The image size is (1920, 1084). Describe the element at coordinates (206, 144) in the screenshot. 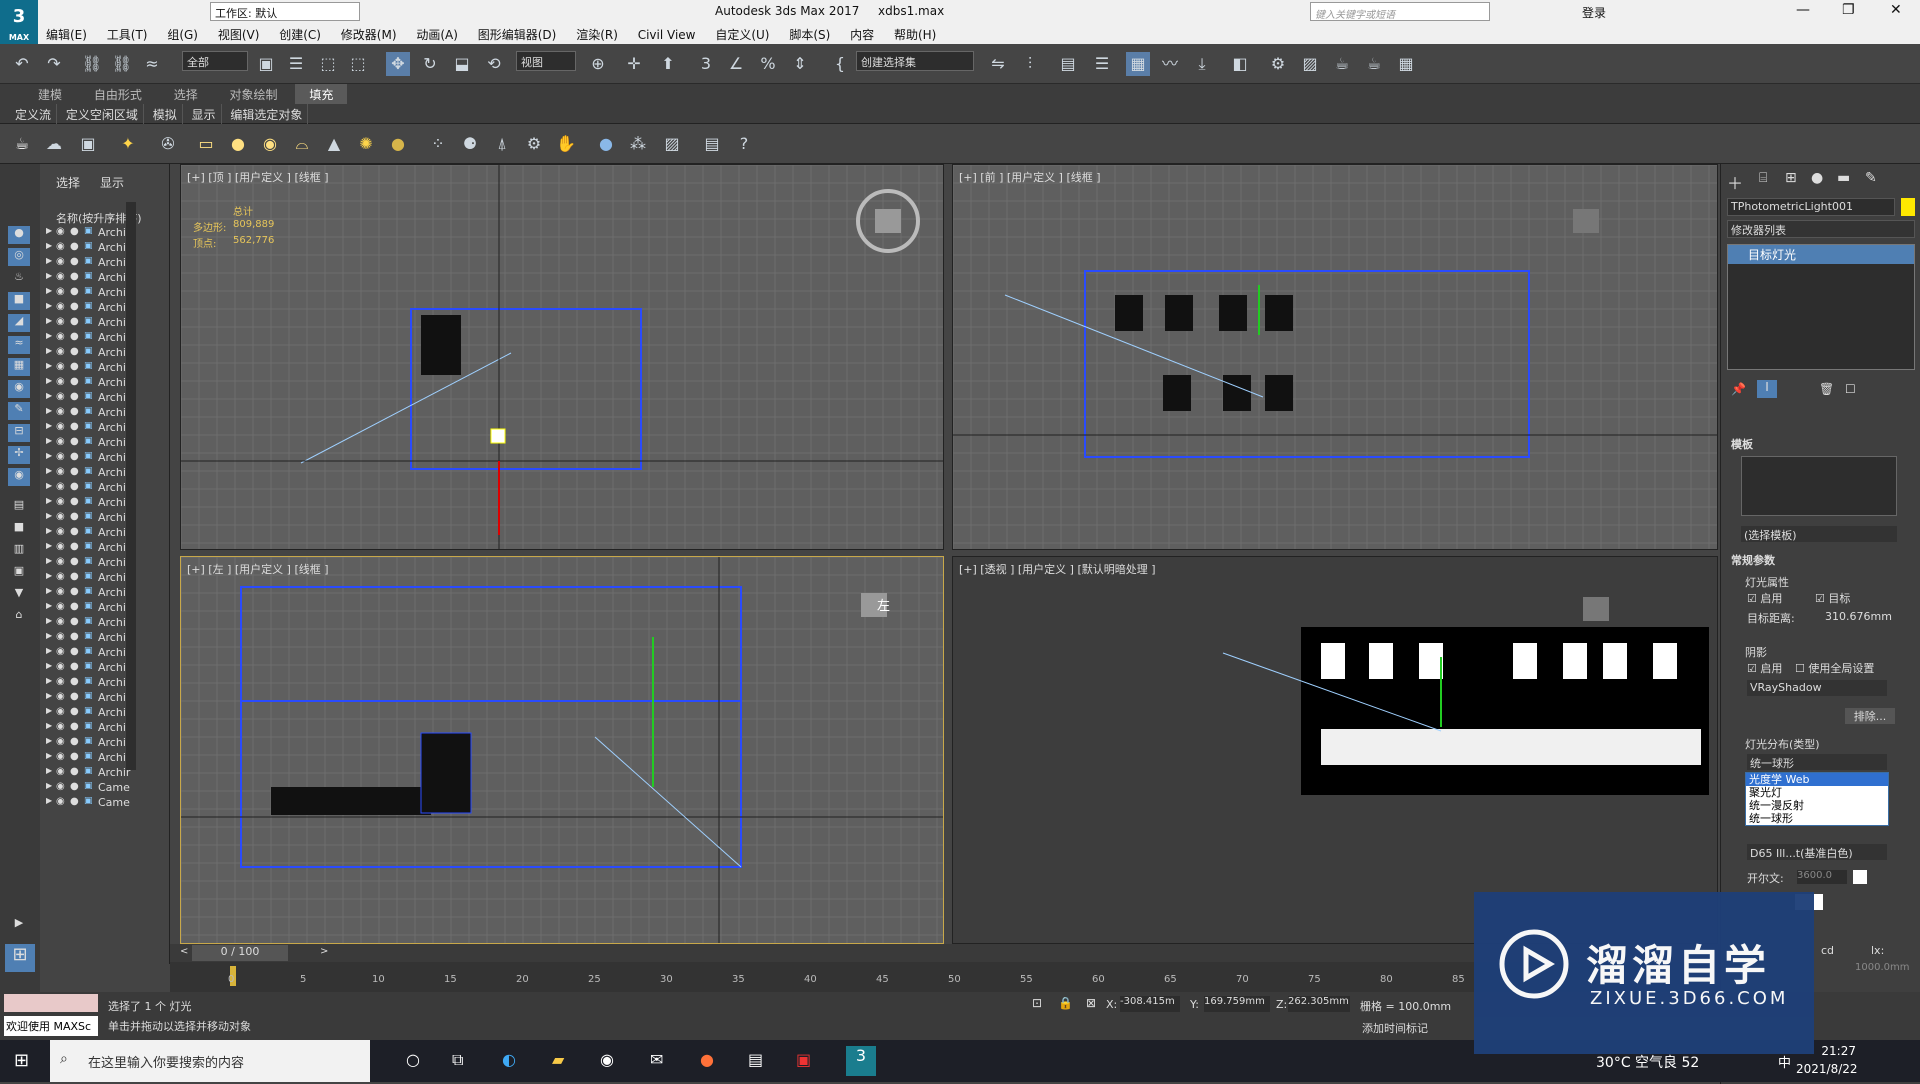

I see `plane-icon: ▭` at that location.